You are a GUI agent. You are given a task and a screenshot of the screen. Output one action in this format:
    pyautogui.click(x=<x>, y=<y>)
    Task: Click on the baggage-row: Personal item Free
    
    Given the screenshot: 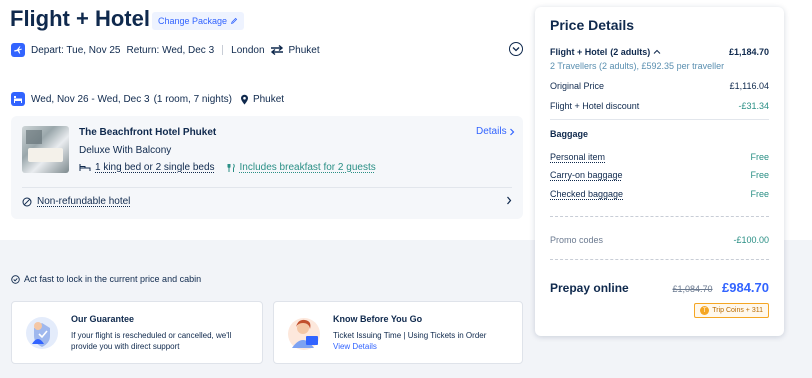 What is the action you would take?
    pyautogui.click(x=659, y=157)
    